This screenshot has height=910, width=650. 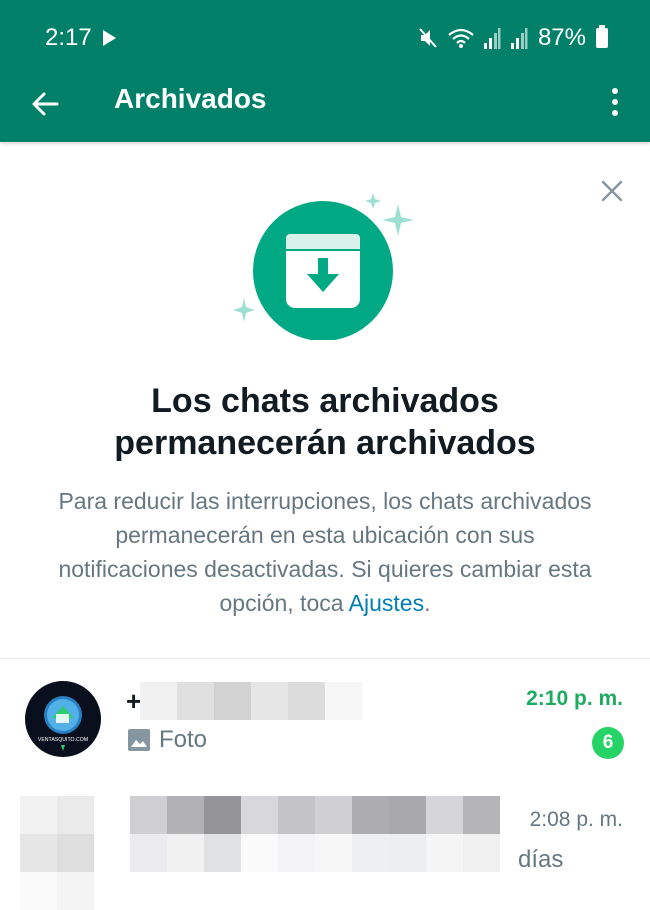 I want to click on more-options-button, so click(x=615, y=102).